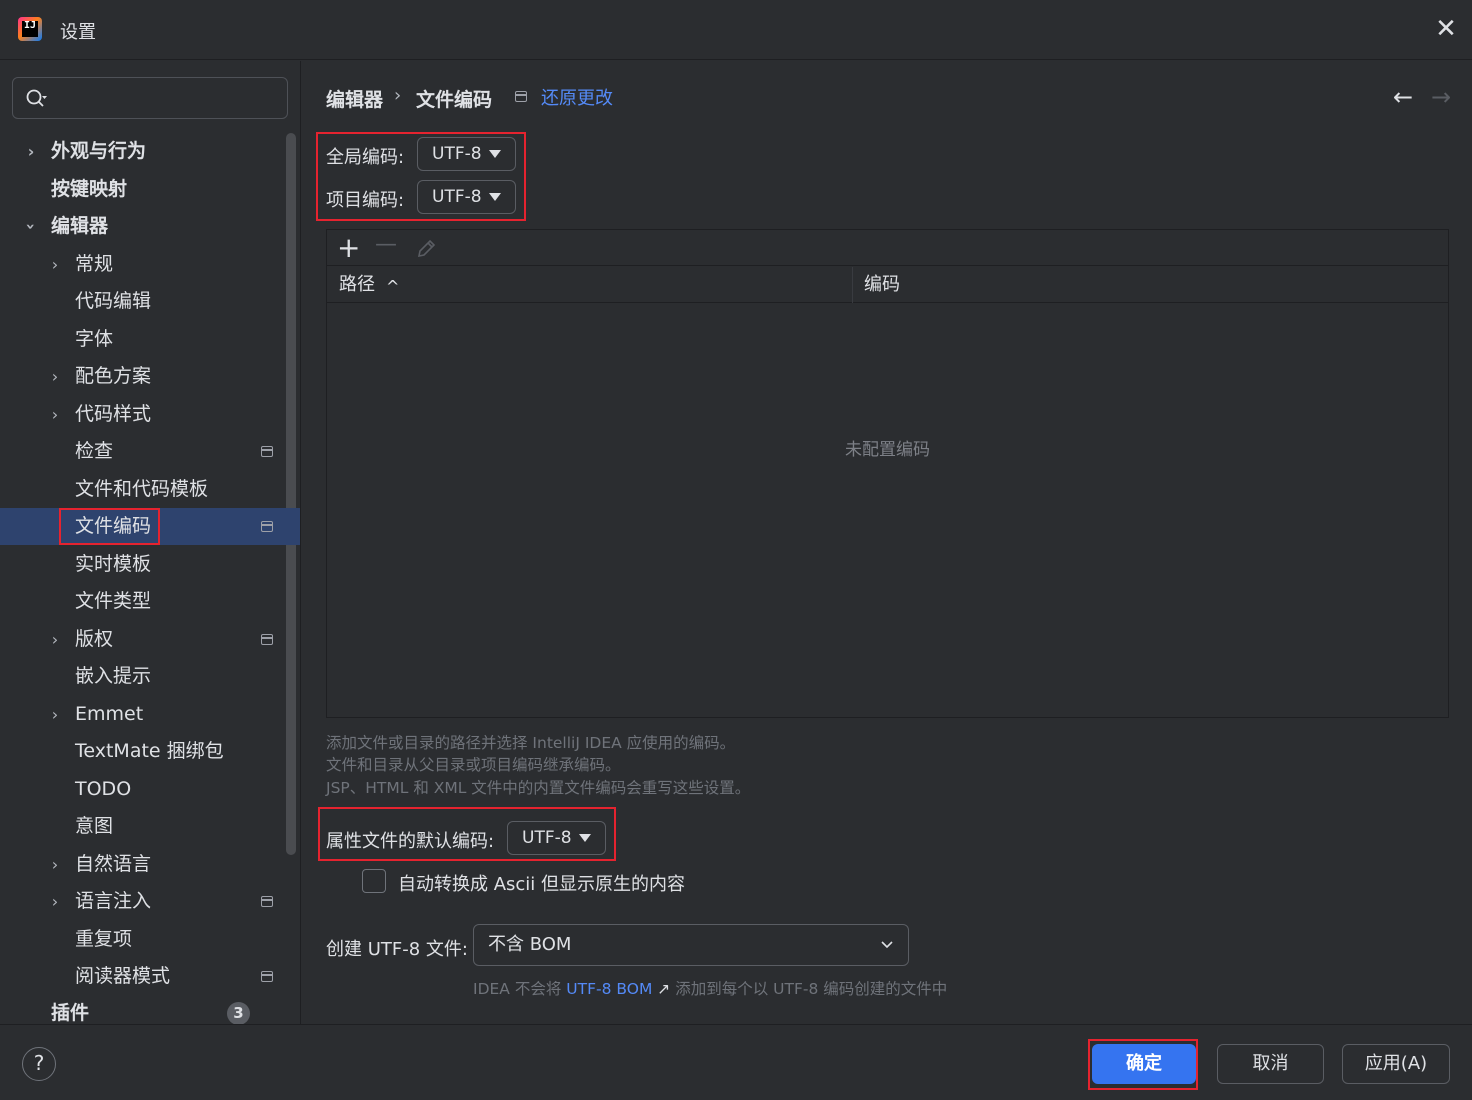 This screenshot has height=1100, width=1472. Describe the element at coordinates (150, 976) in the screenshot. I see `sidebar-item-reader-mode: 阅读器模式` at that location.